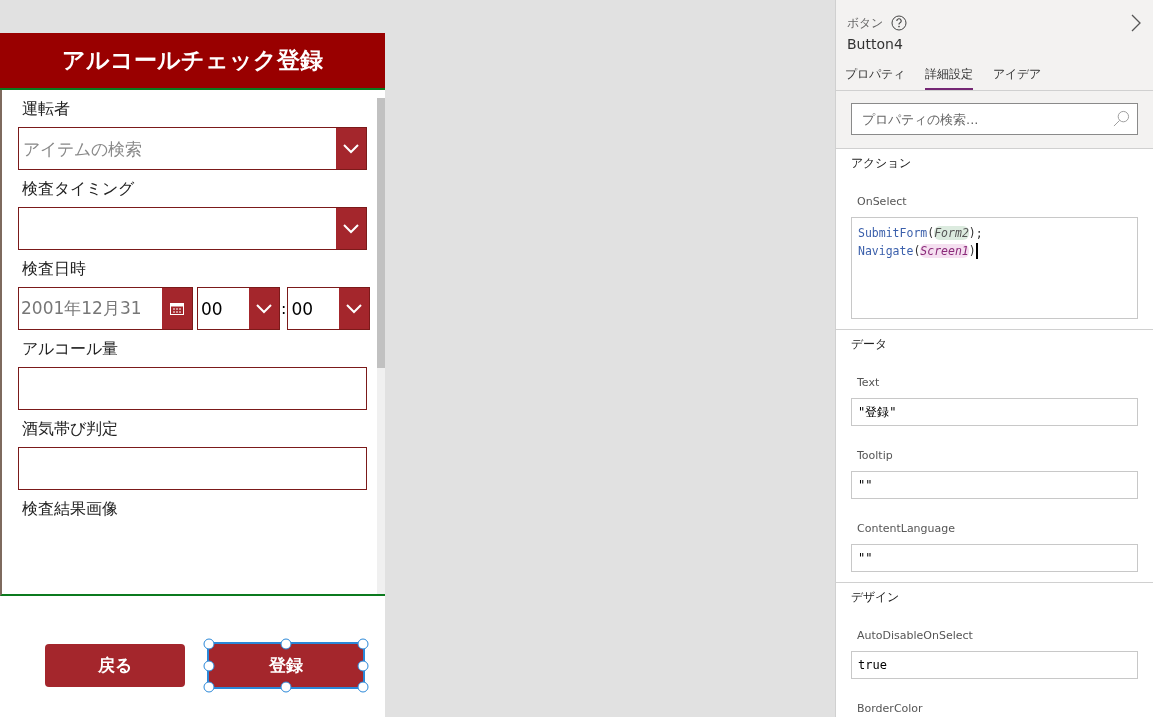  Describe the element at coordinates (979, 233) in the screenshot. I see `punctuation: ;` at that location.